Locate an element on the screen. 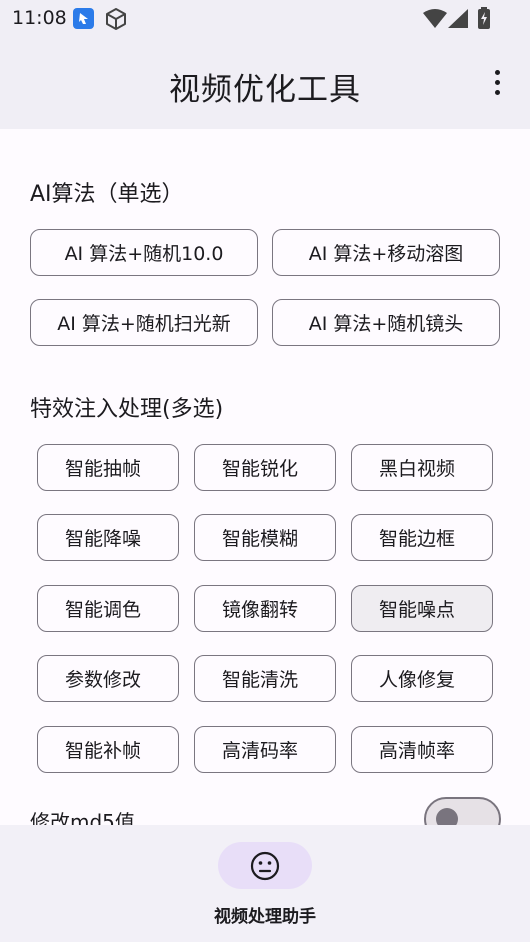 The width and height of the screenshot is (530, 942). more-options-button is located at coordinates (498, 83).